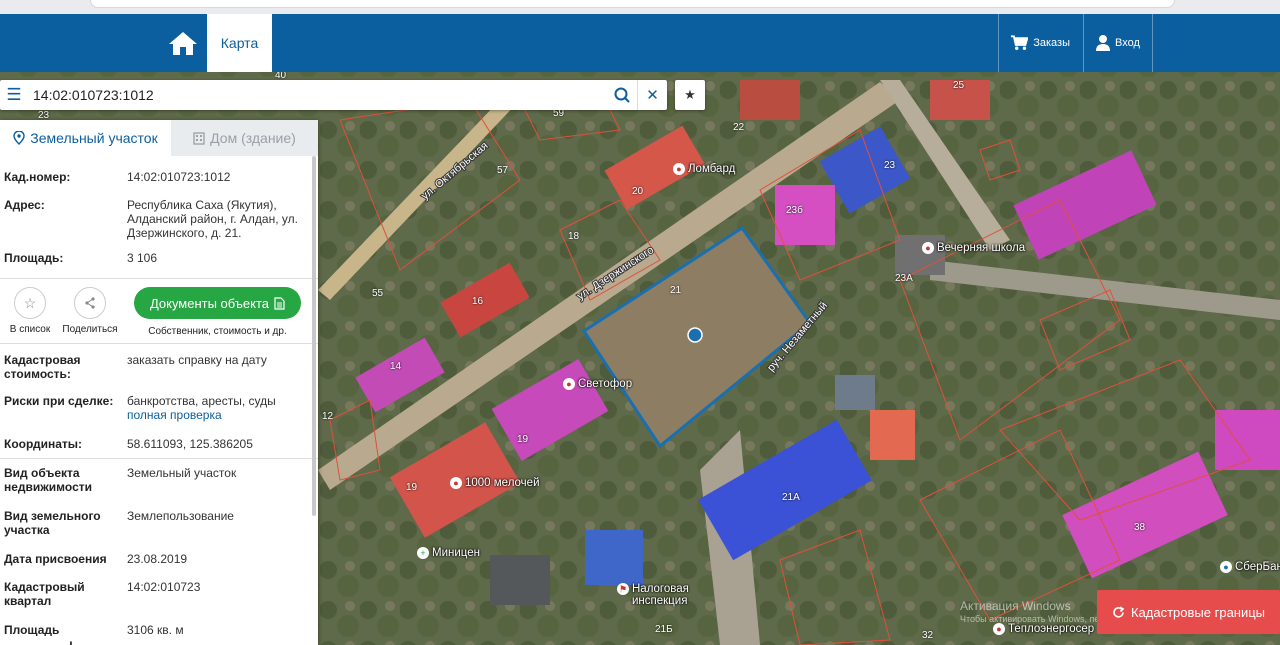 The height and width of the screenshot is (645, 1280). I want to click on clear-button: ✕, so click(652, 95).